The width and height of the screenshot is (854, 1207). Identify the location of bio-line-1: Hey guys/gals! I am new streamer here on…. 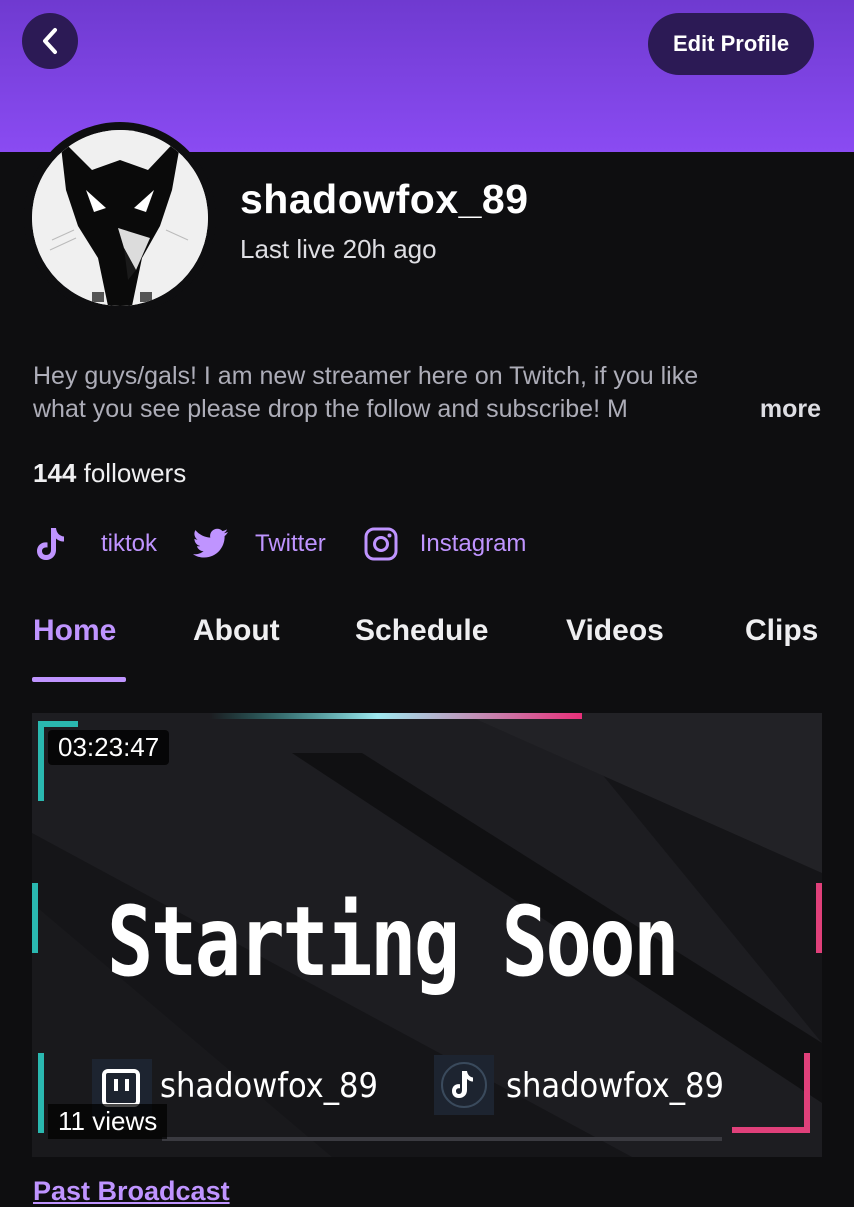
(366, 376).